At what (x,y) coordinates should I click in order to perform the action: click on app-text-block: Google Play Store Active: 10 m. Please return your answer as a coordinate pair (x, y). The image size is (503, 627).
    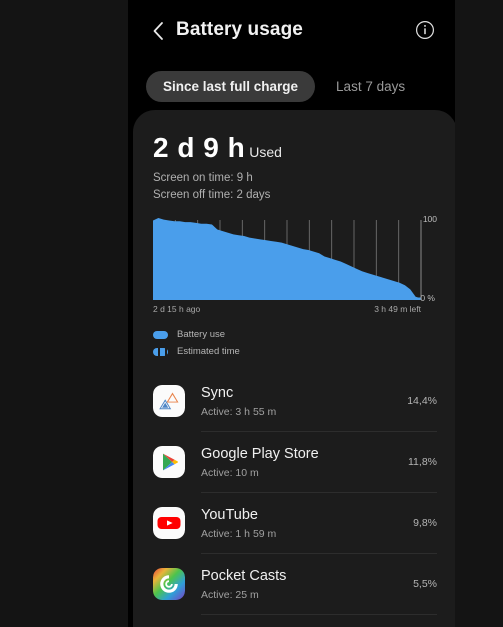
    Looking at the image, I should click on (299, 462).